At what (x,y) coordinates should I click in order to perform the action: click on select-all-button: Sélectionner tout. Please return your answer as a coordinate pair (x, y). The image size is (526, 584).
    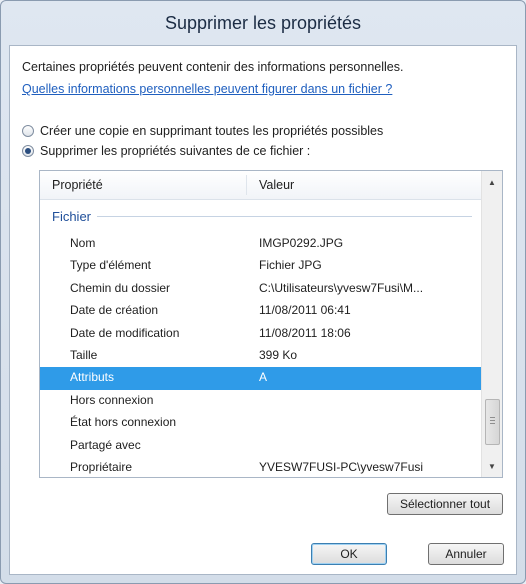
    Looking at the image, I should click on (445, 504).